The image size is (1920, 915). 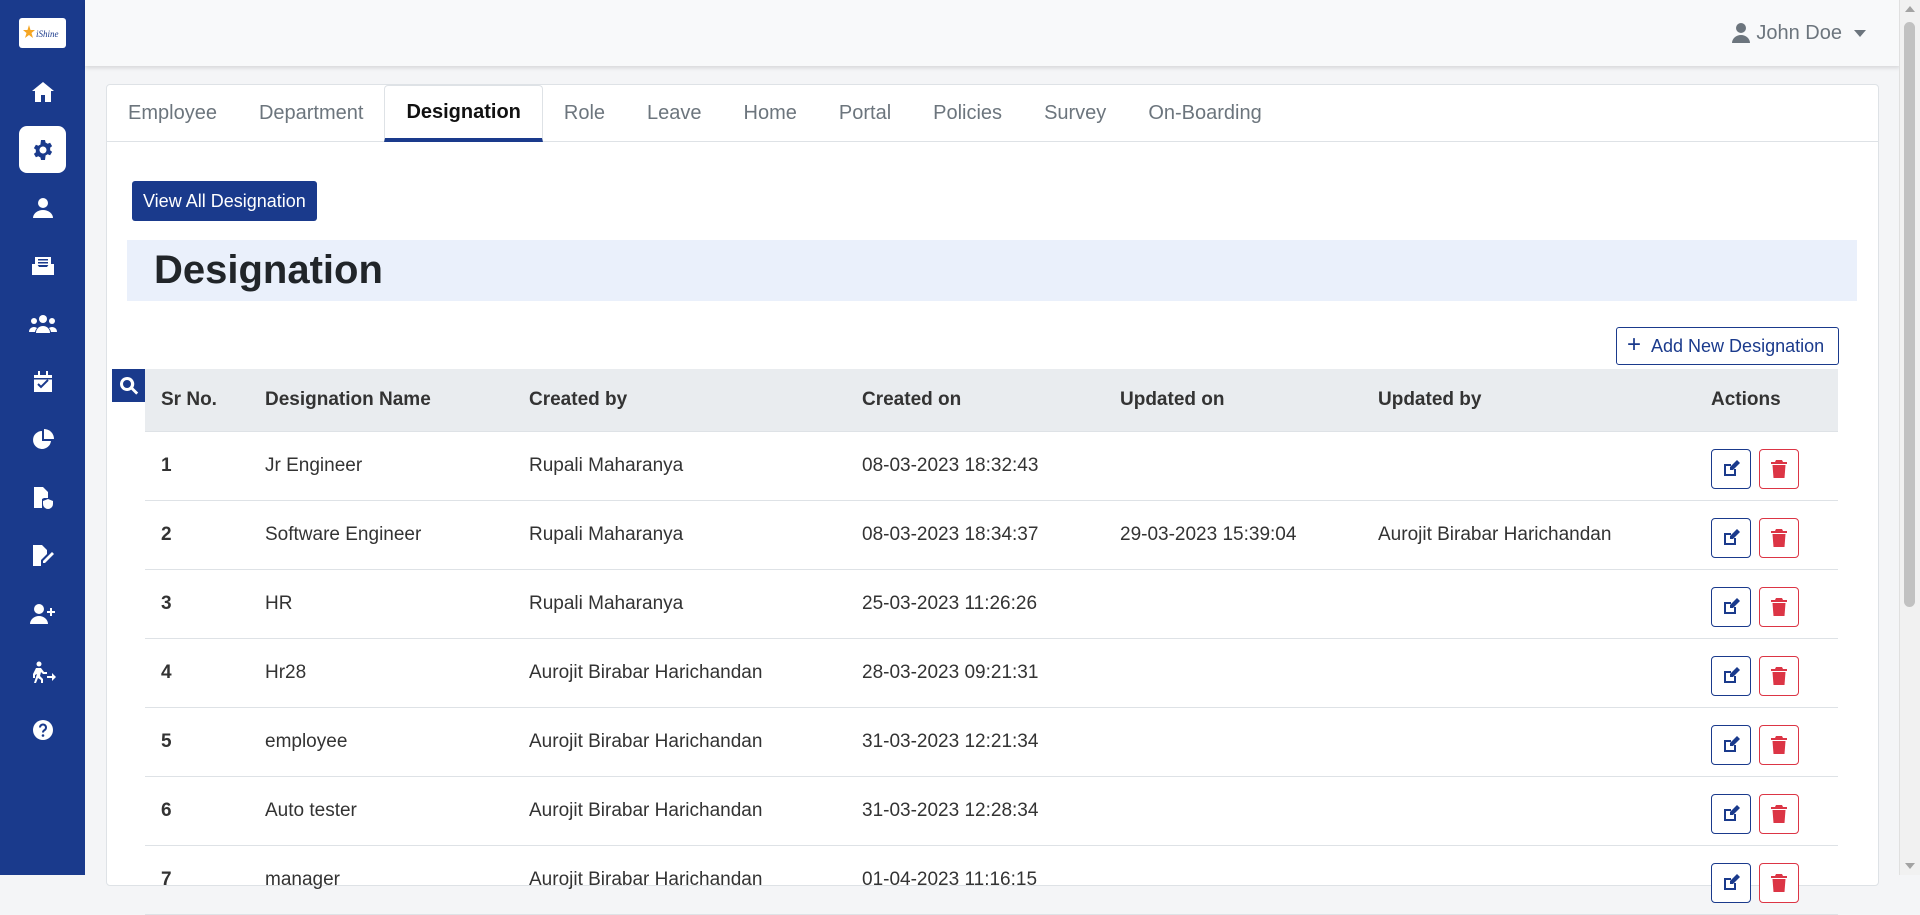 I want to click on column-header-updated-on: Updated on, so click(x=1233, y=400).